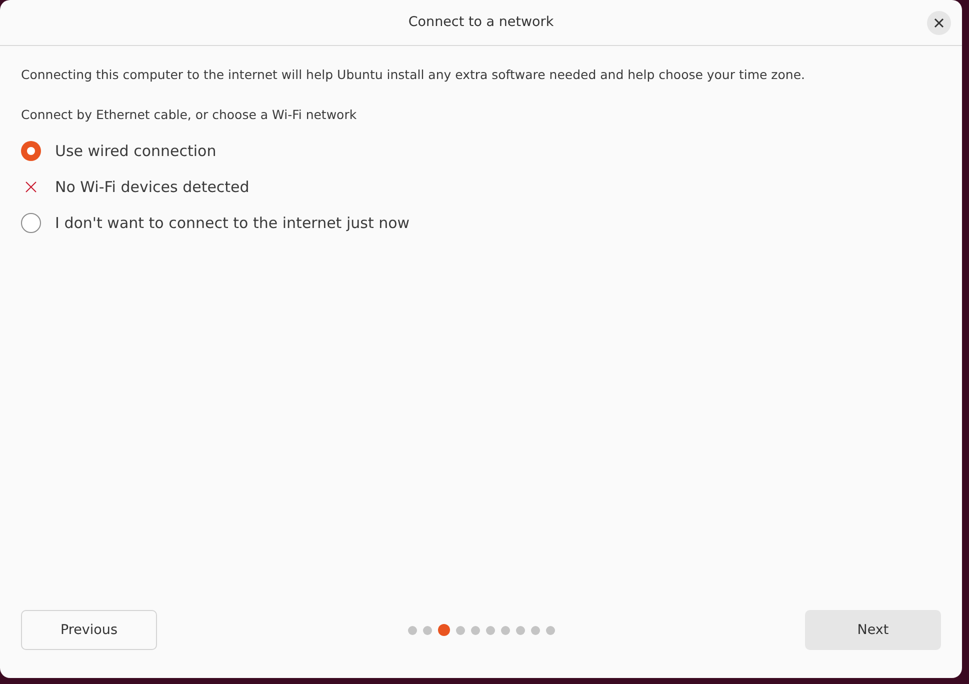 The height and width of the screenshot is (684, 969). Describe the element at coordinates (189, 115) in the screenshot. I see `prompt-text: Connect by Ethernet cable, or choose a Wi-Fi network` at that location.